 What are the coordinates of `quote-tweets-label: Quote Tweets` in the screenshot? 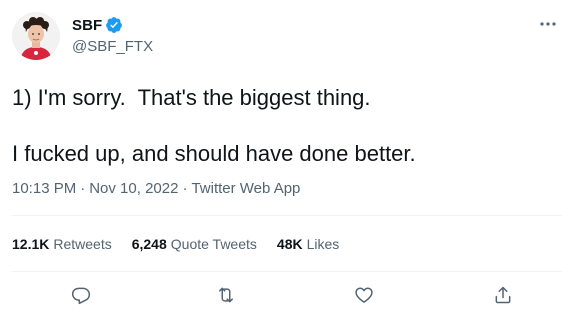 It's located at (213, 244).